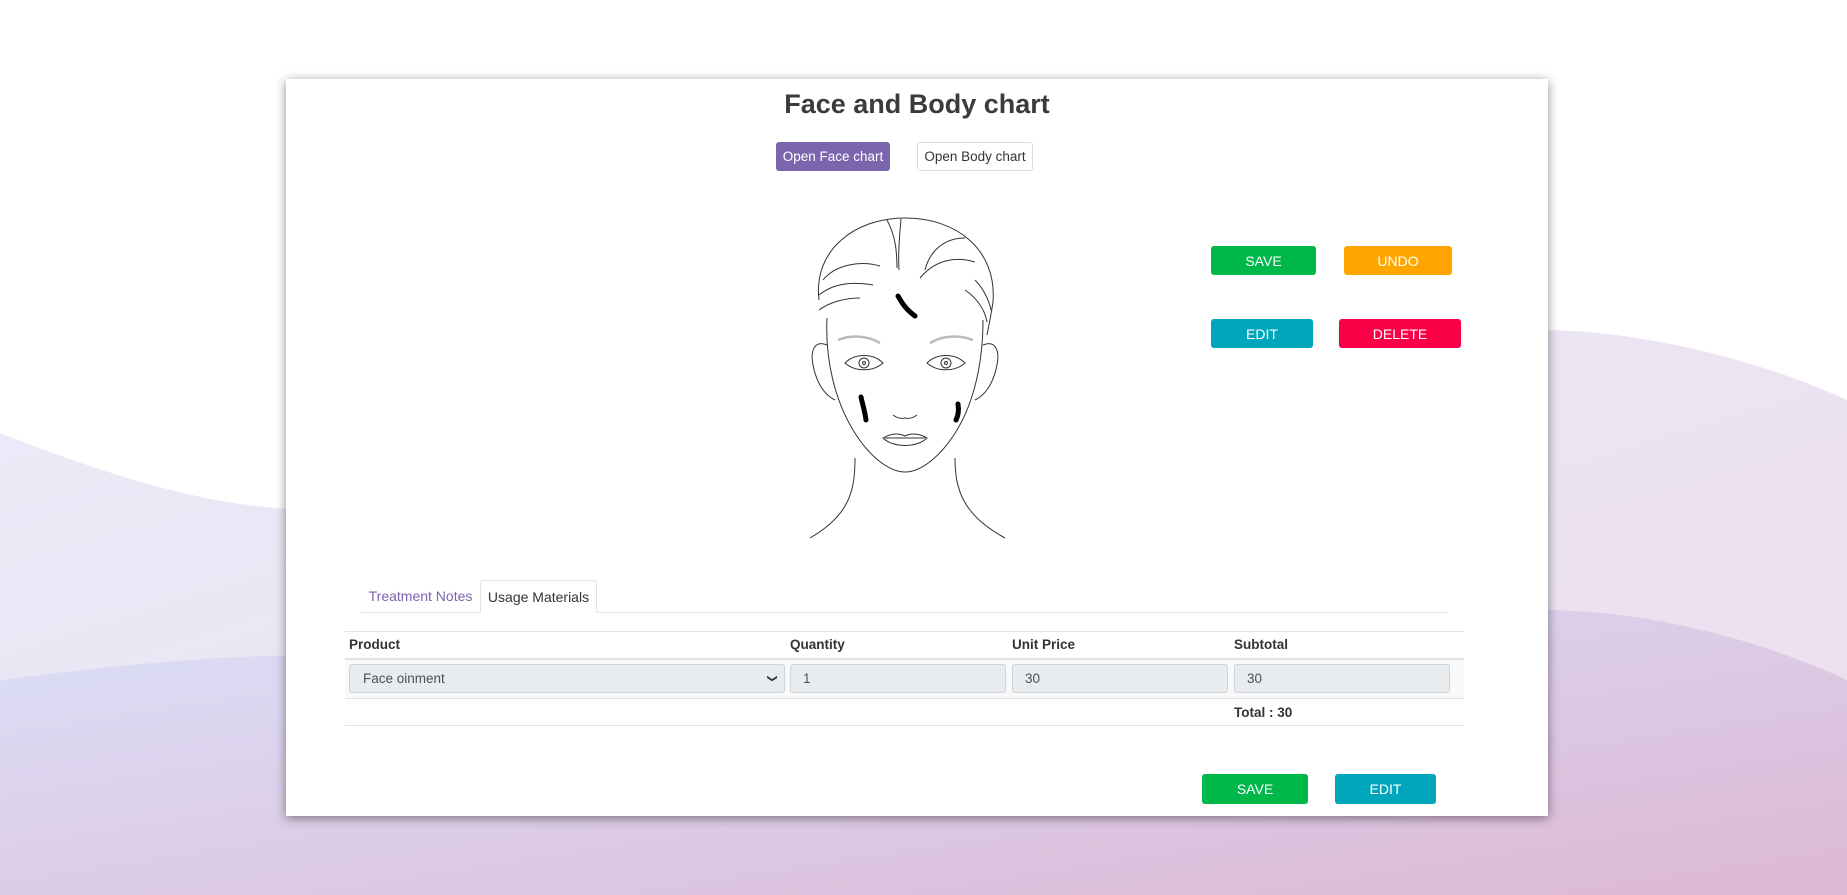 This screenshot has width=1847, height=895. I want to click on column-header-unit-price: Unit Price, so click(1044, 644).